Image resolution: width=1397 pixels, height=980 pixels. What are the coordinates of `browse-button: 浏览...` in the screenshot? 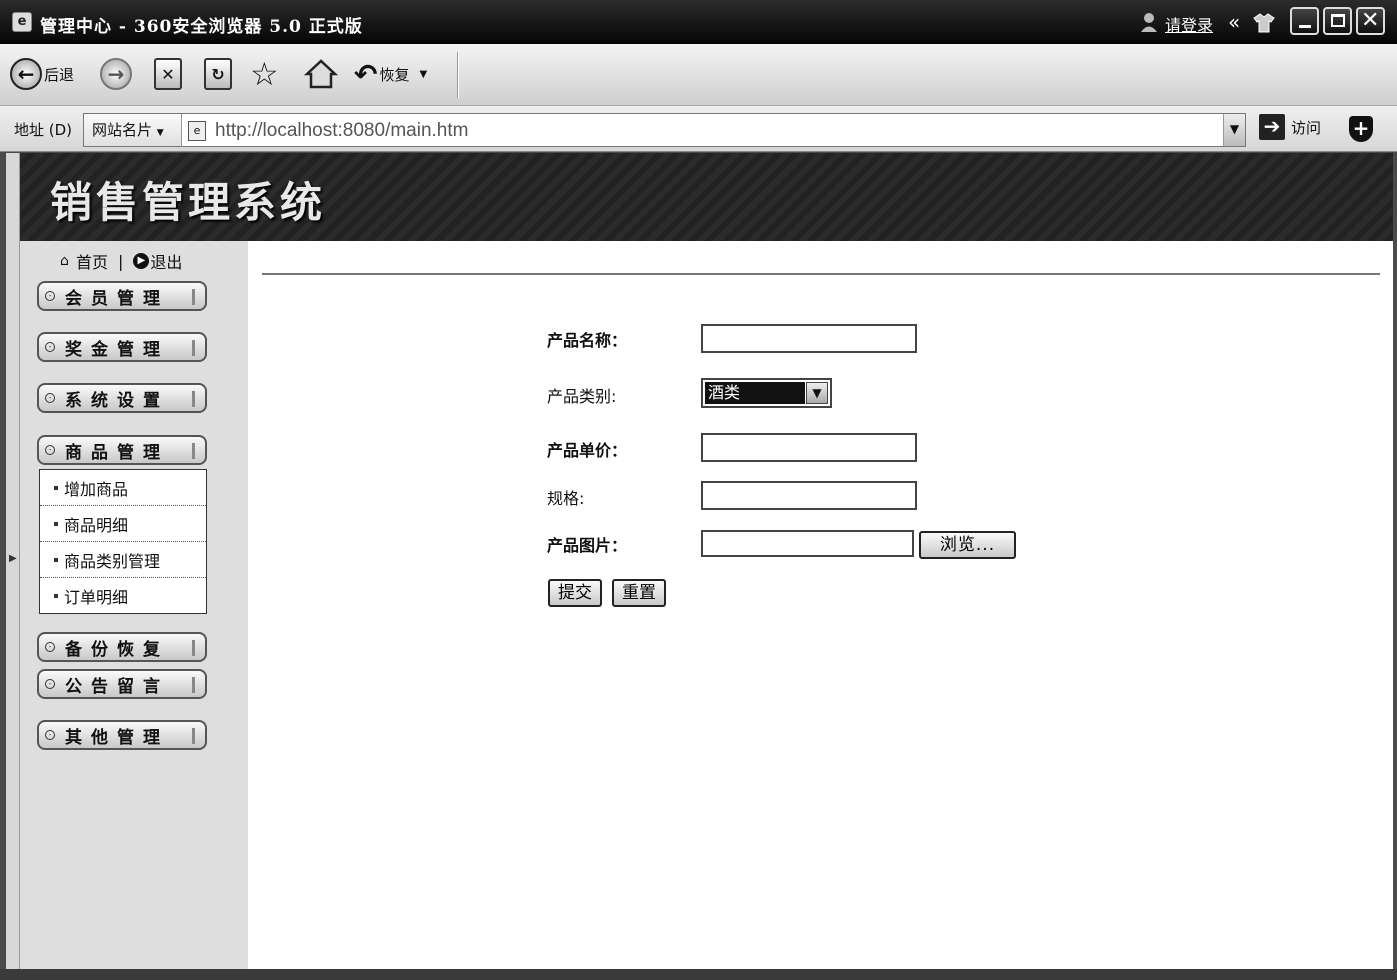 It's located at (967, 545).